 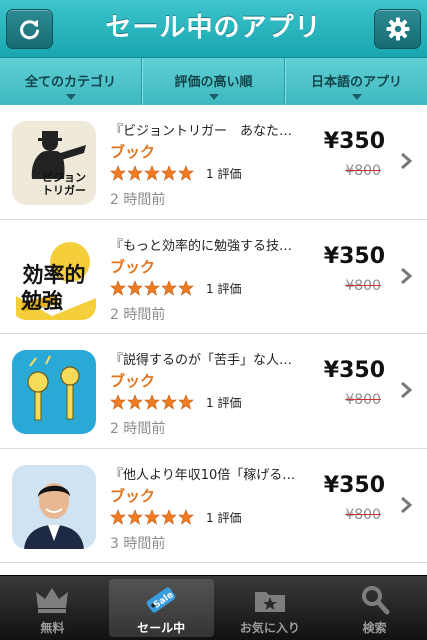 I want to click on app-icon: ビジョン トリガー, so click(x=54, y=163).